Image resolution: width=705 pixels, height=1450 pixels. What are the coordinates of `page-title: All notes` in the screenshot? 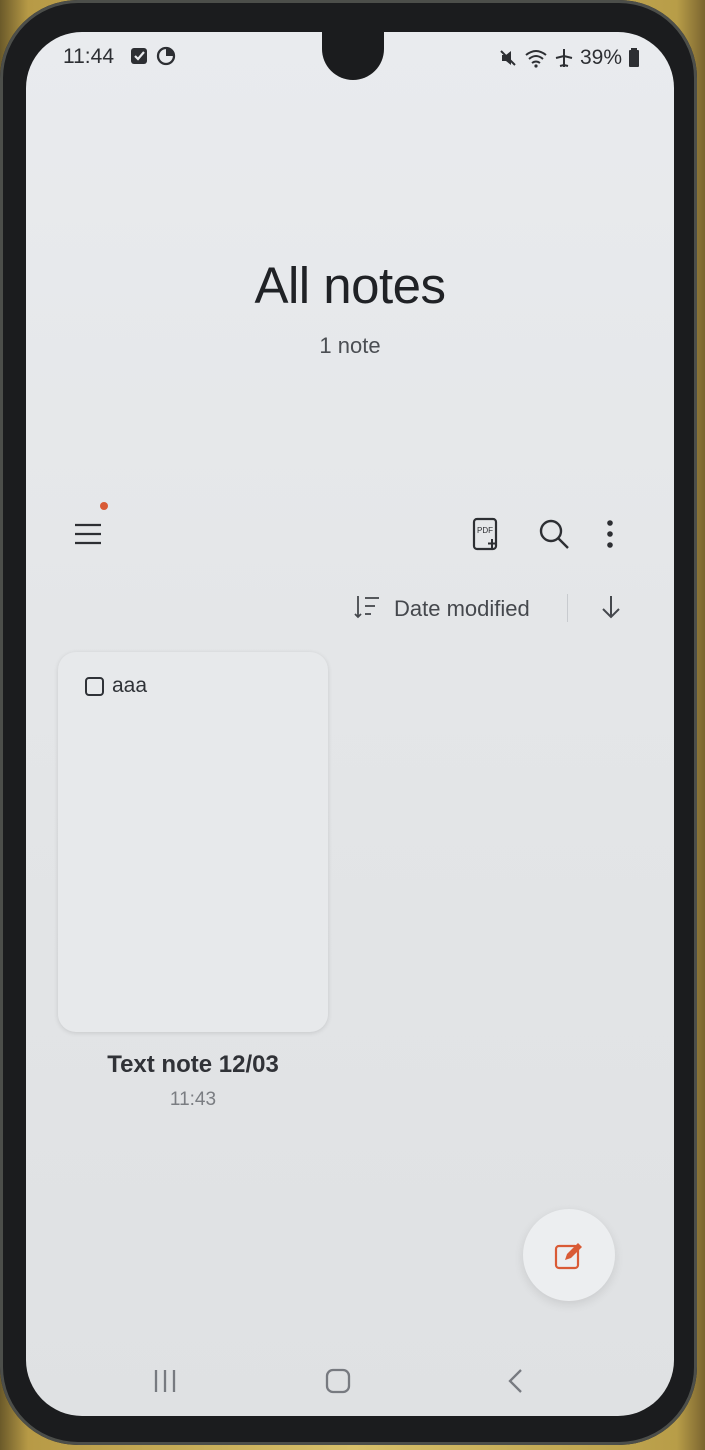 It's located at (350, 285).